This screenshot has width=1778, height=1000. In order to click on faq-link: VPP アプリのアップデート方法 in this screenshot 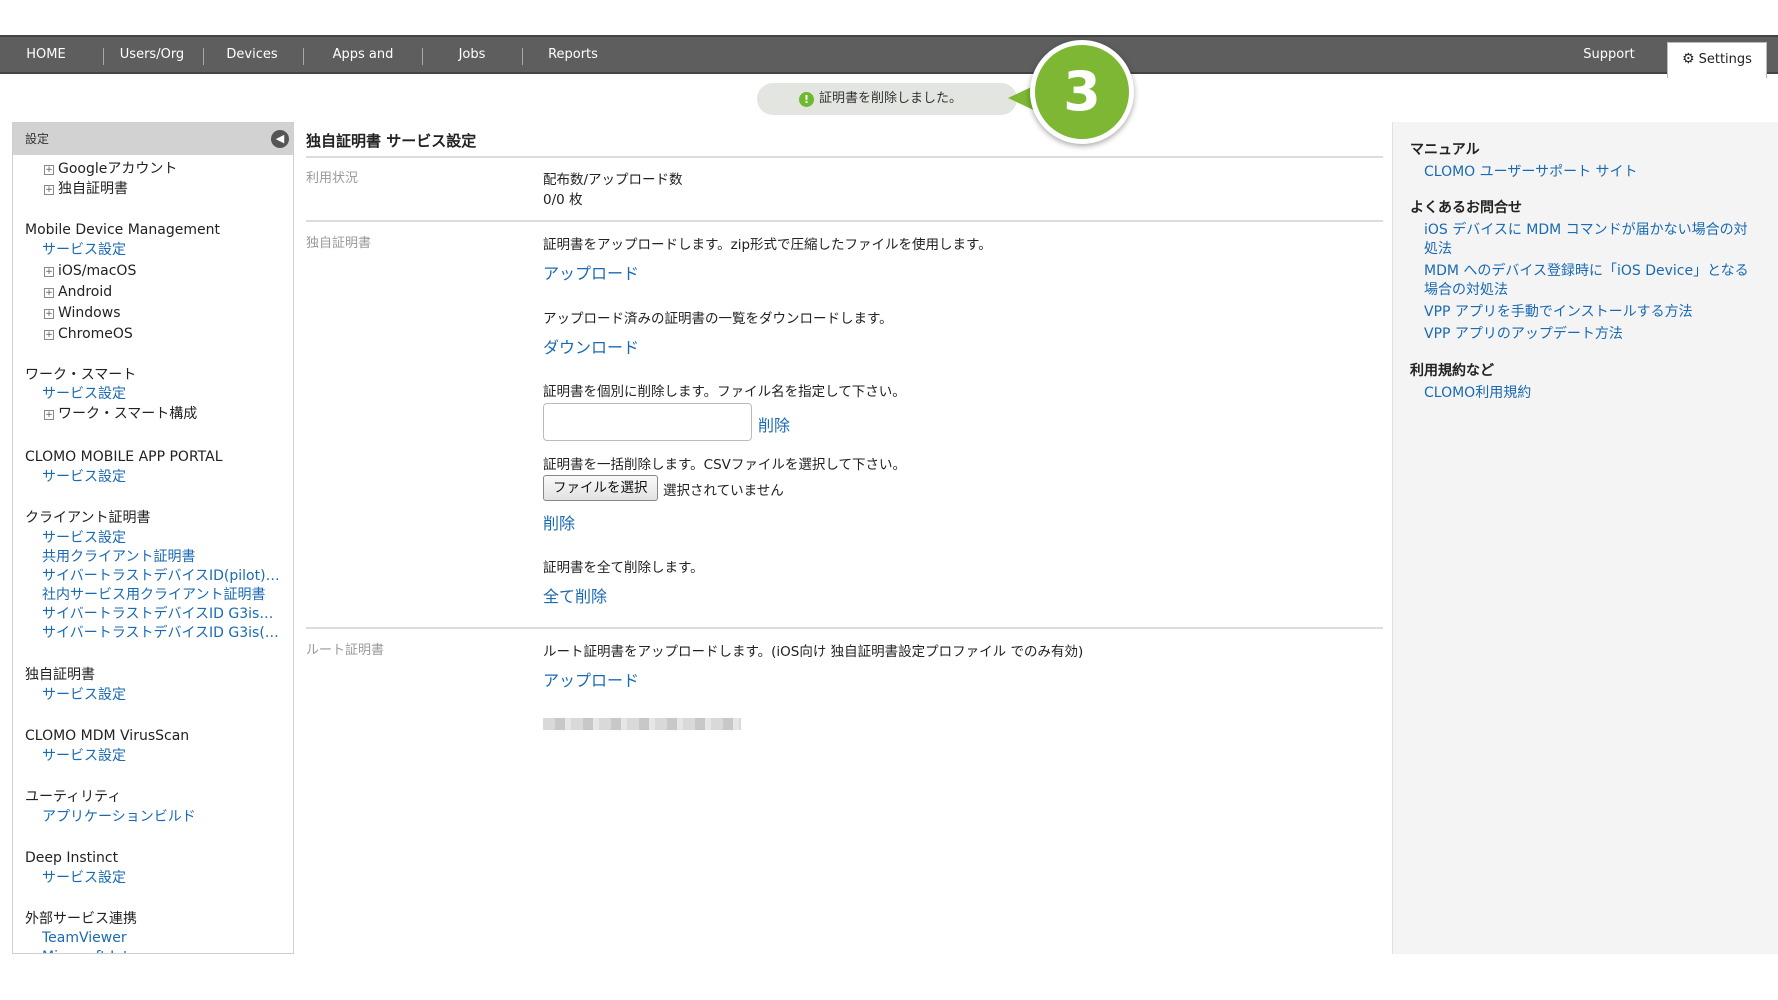, I will do `click(1589, 334)`.